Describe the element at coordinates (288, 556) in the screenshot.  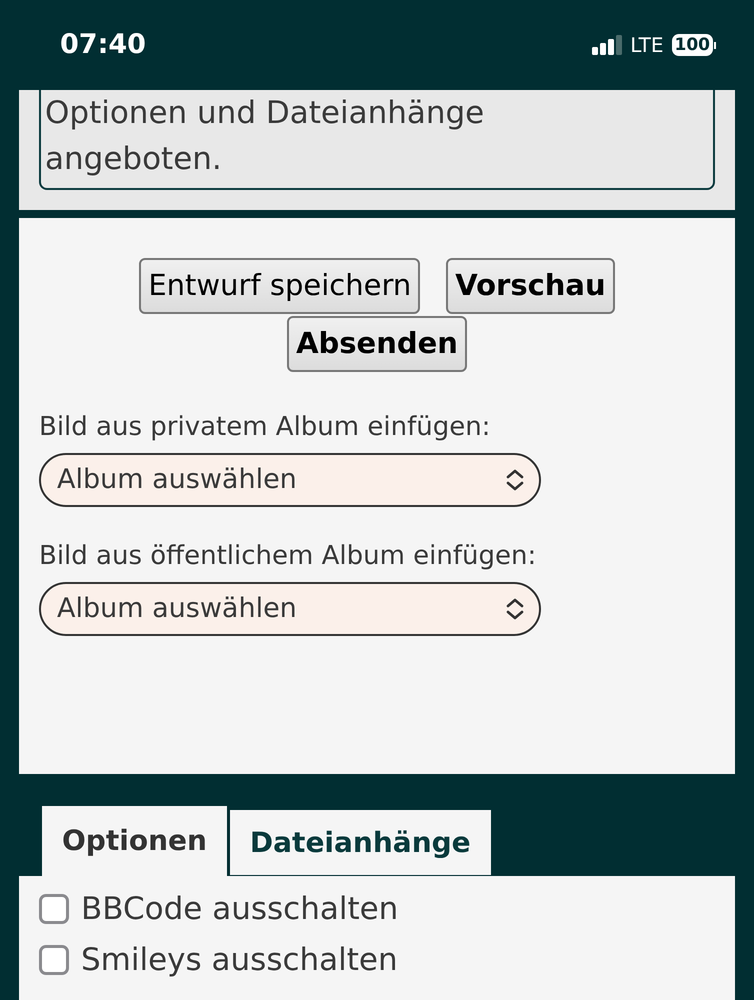
I see `field-label: Bild aus öffentlichem Album einfügen:` at that location.